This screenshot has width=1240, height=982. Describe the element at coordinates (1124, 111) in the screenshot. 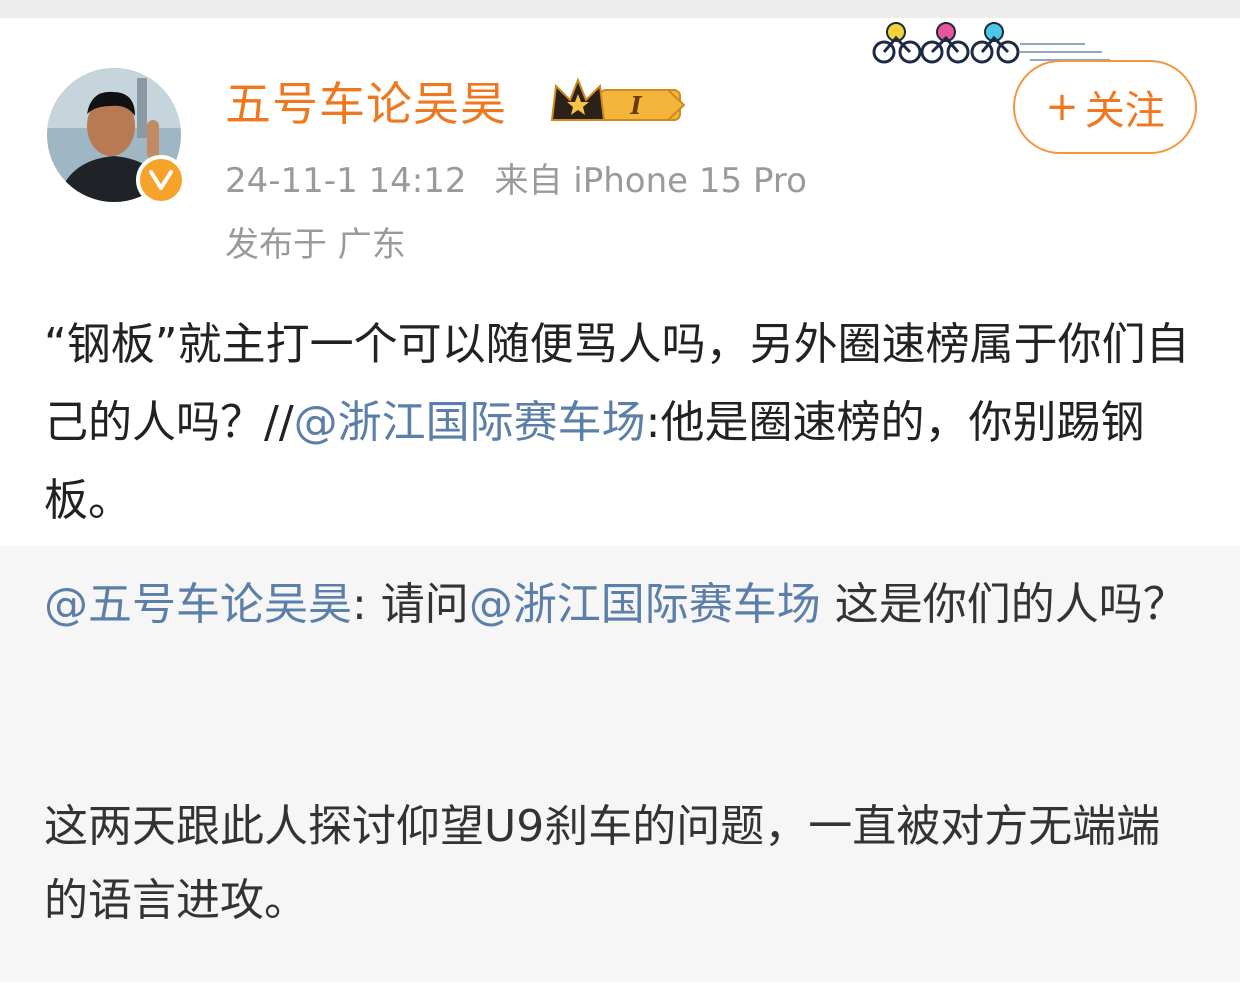

I see `follow-label: 关注` at that location.